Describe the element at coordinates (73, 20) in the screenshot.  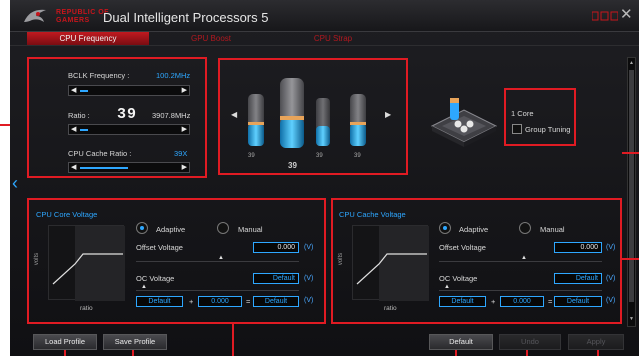
I see `brand-text: GAMERS` at that location.